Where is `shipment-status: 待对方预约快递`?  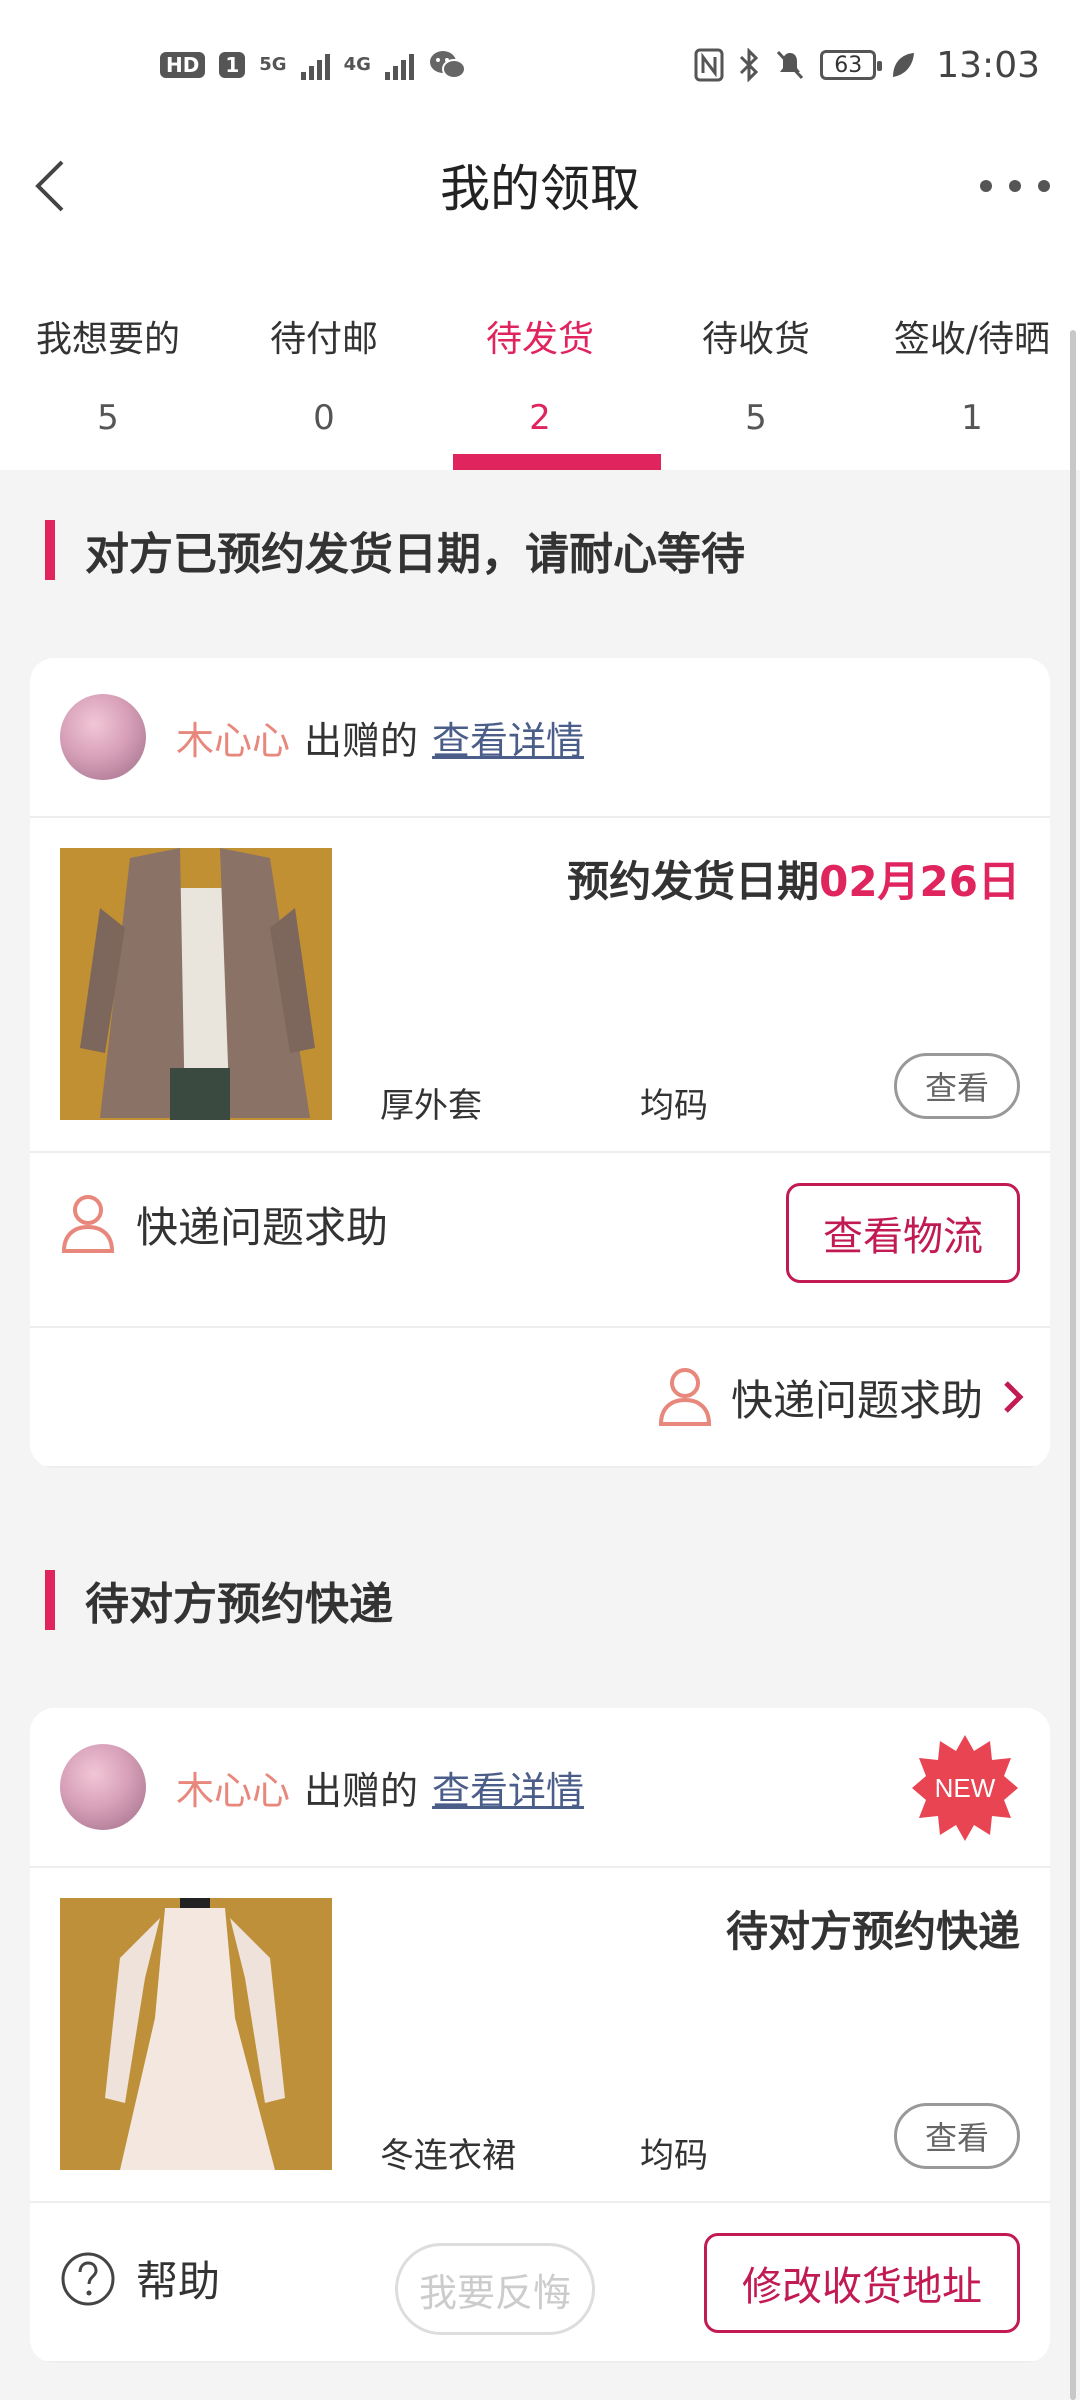
shipment-status: 待对方预约快递 is located at coordinates (872, 1931).